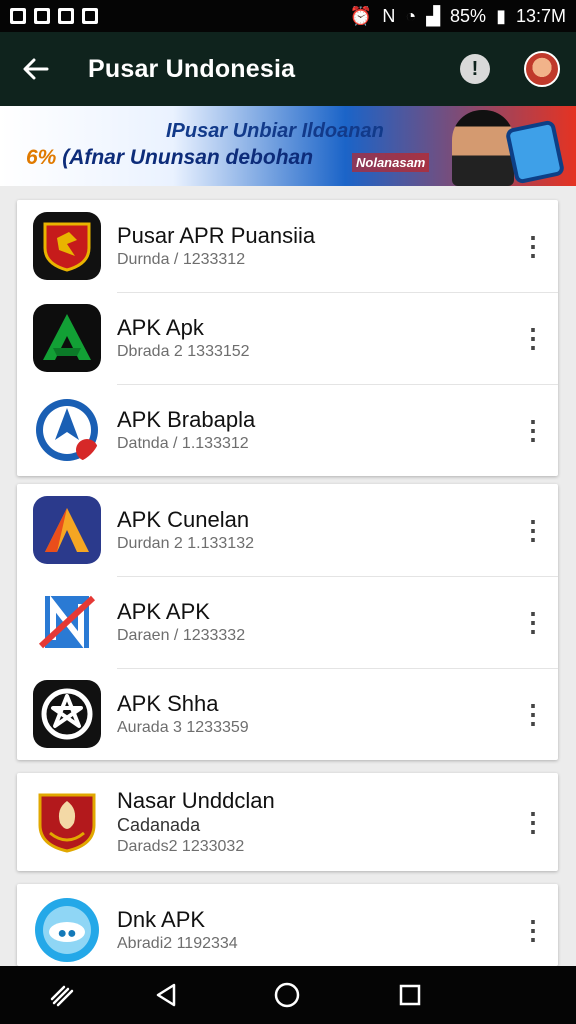 The image size is (576, 1024). I want to click on app-meta: Durdan 2 1.133132, so click(185, 543).